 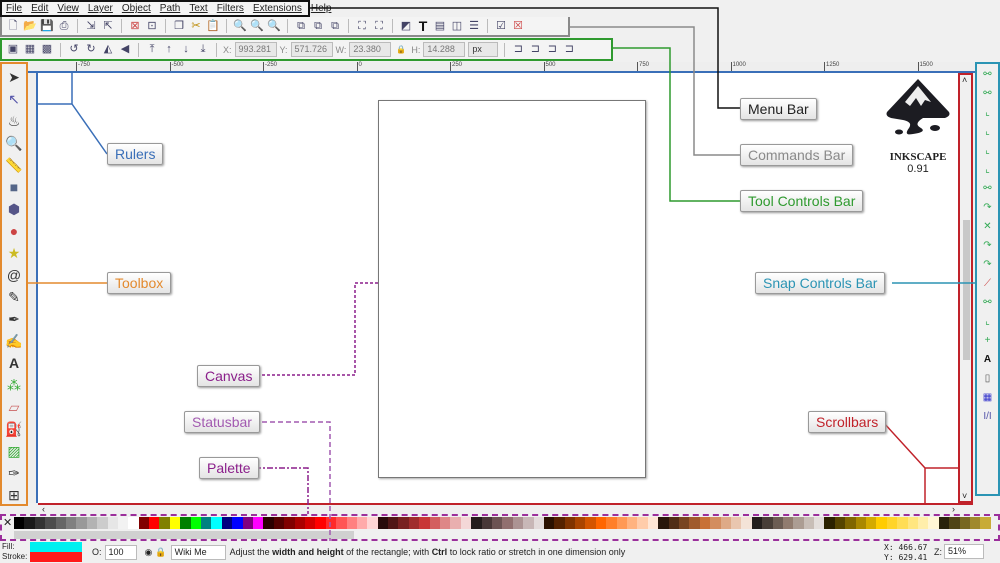 What do you see at coordinates (13, 50) in the screenshot?
I see `select-all-icon: ▣` at bounding box center [13, 50].